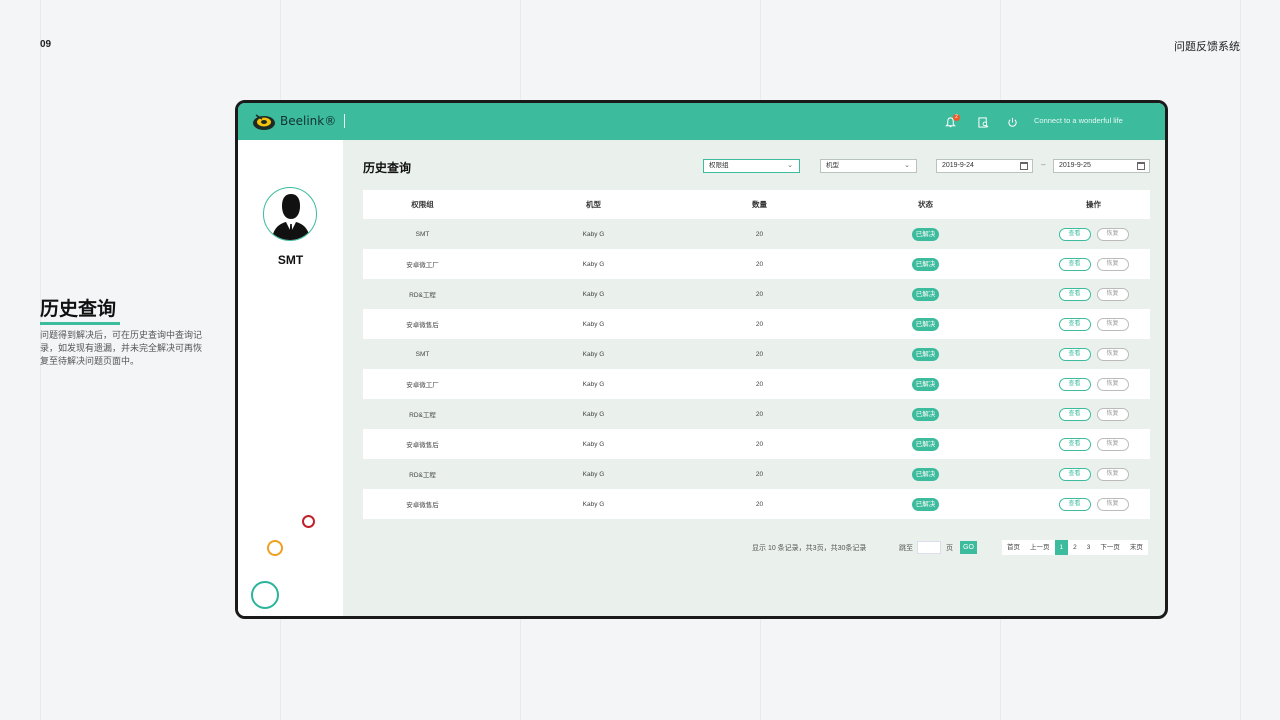 The image size is (1280, 720). Describe the element at coordinates (756, 384) in the screenshot. I see `table-row: 安卓微工厂 Kaby G 20 已解决 查看 恢复` at that location.